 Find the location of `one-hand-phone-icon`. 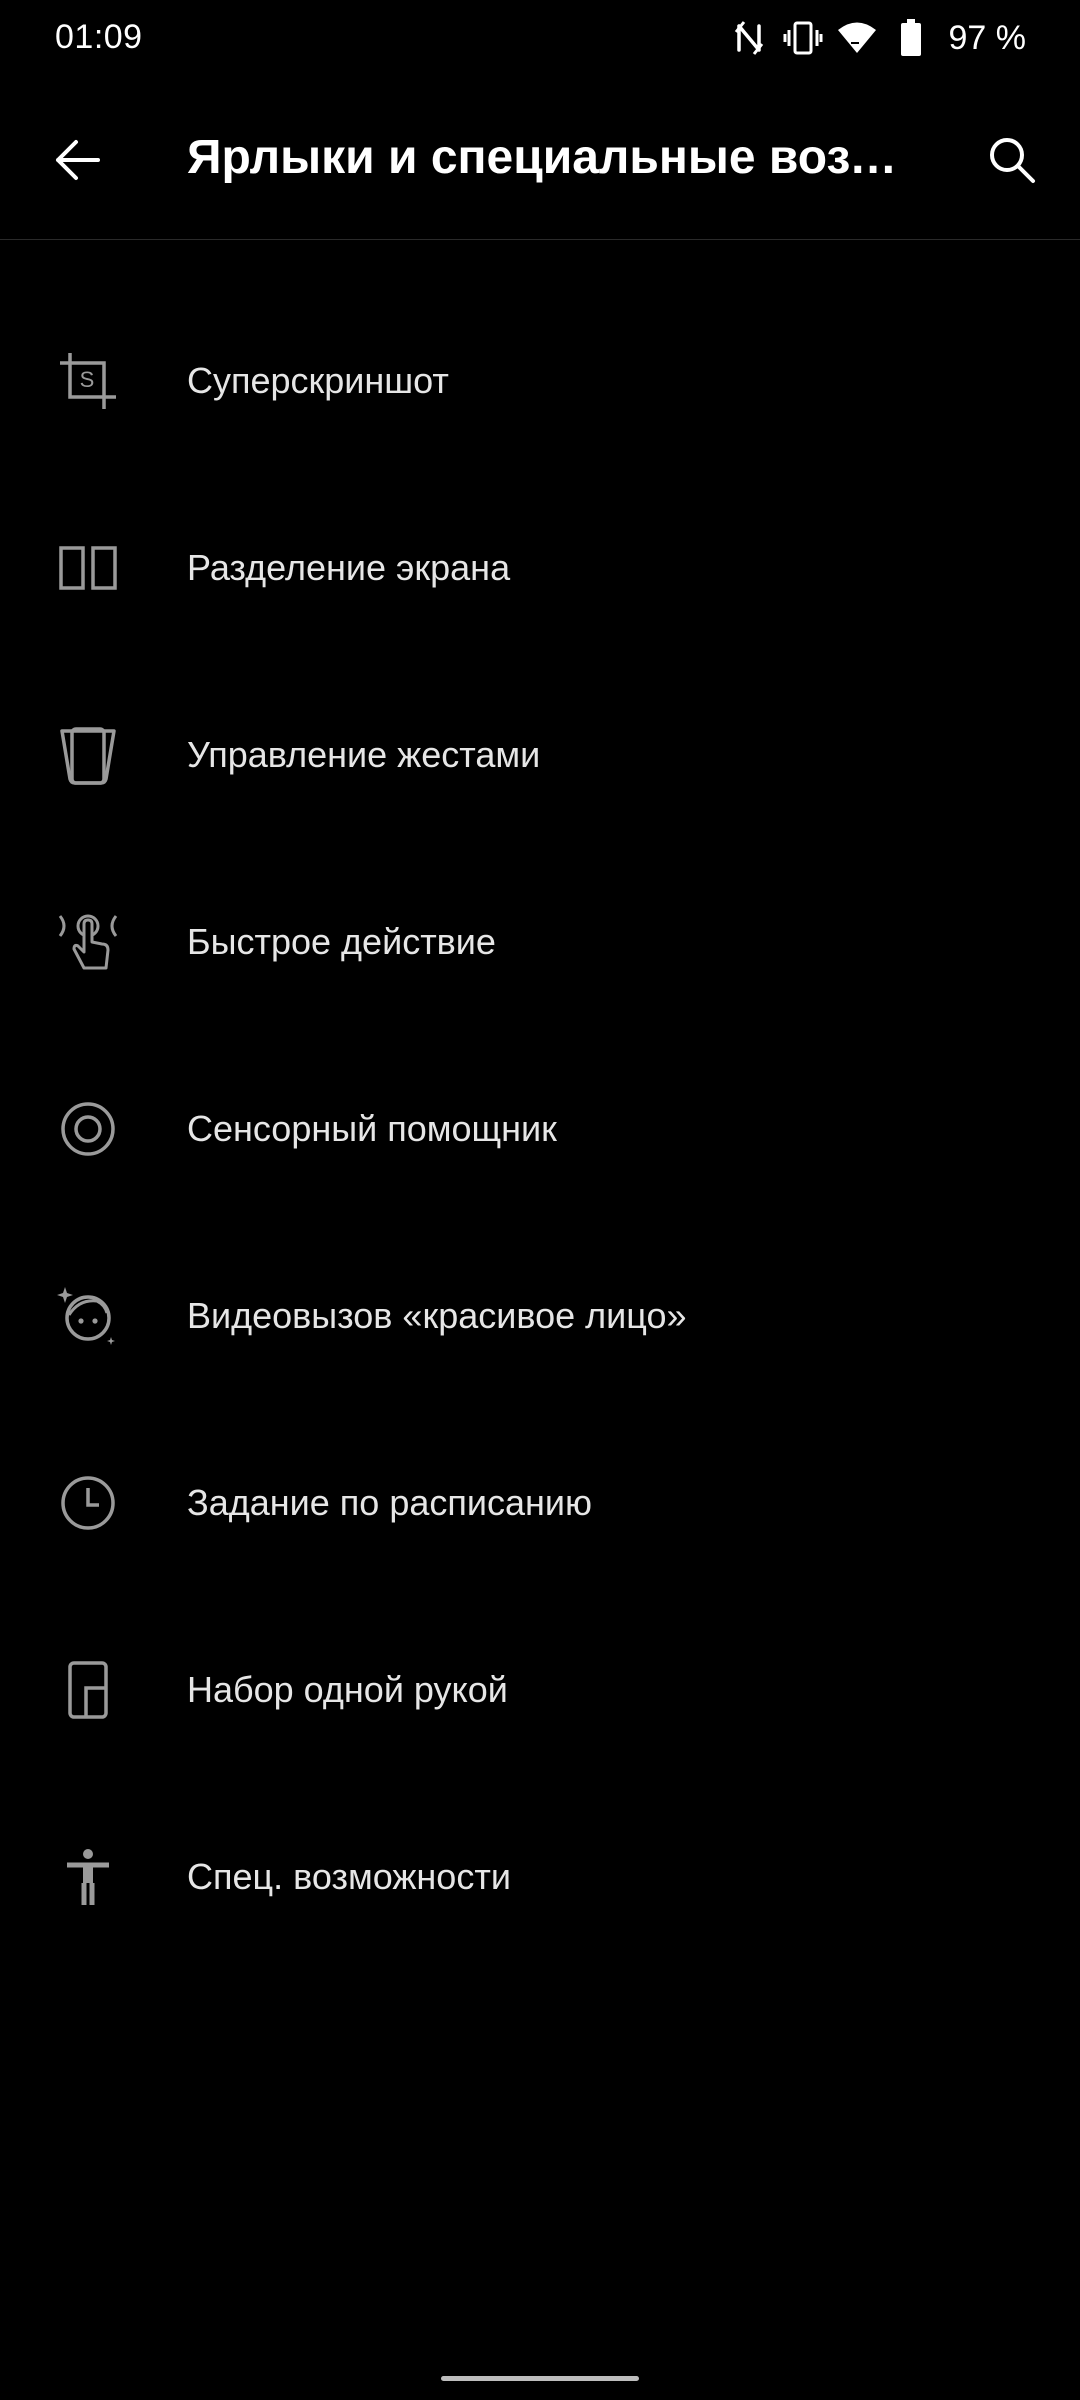

one-hand-phone-icon is located at coordinates (88, 1690).